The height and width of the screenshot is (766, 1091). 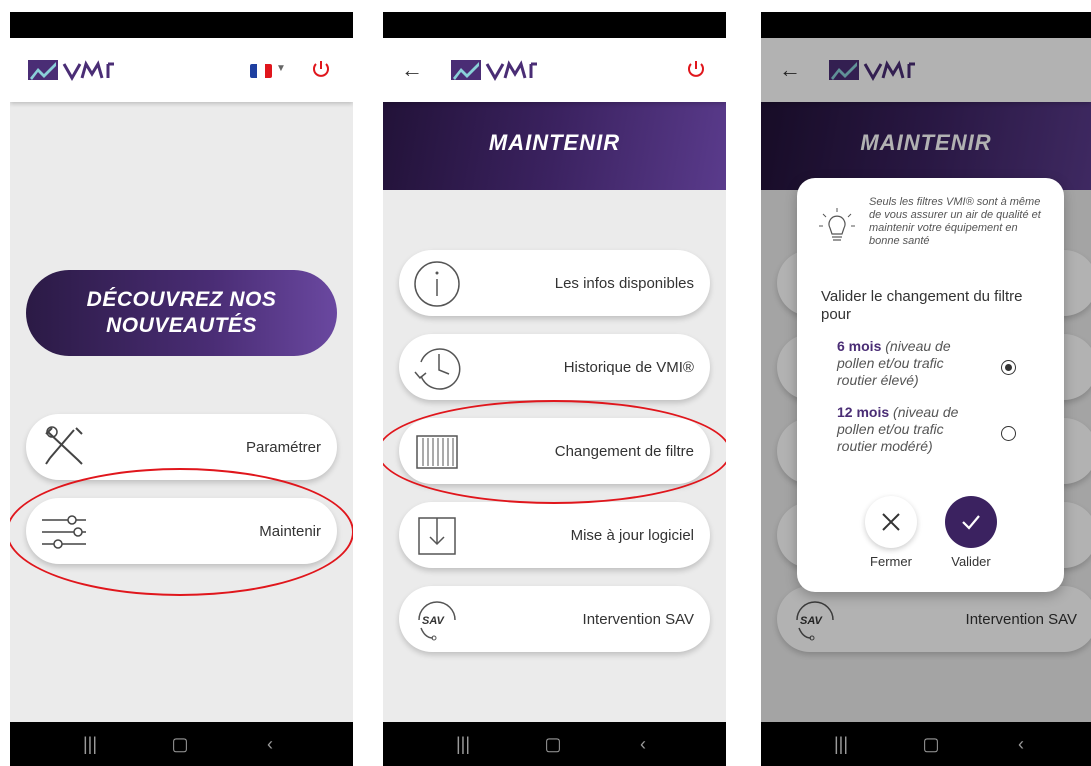 What do you see at coordinates (181, 313) in the screenshot?
I see `discover-news-button: DÉCOUVREZ NOS NOUVEAUTÉS` at bounding box center [181, 313].